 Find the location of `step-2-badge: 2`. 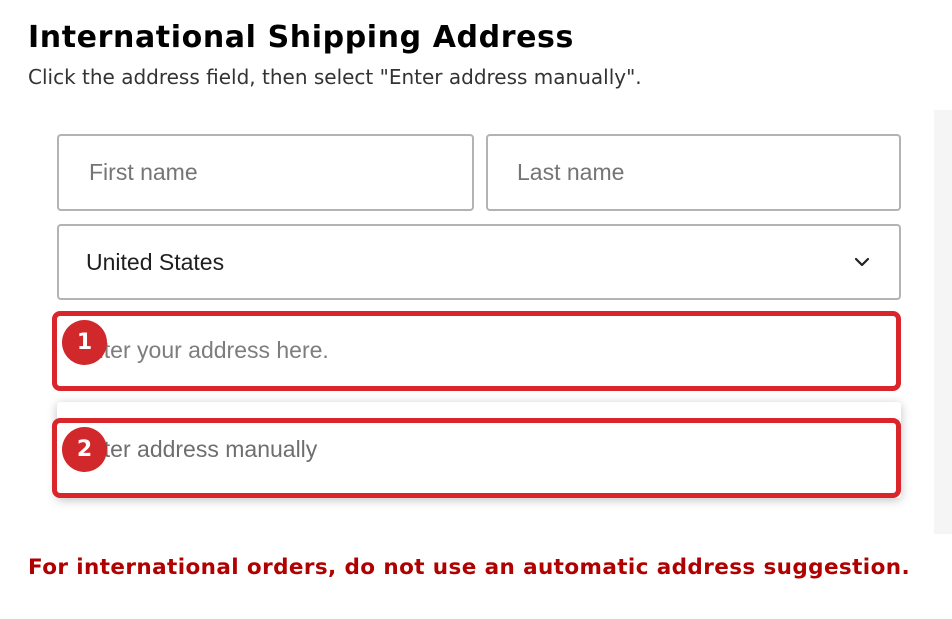

step-2-badge: 2 is located at coordinates (84, 449).